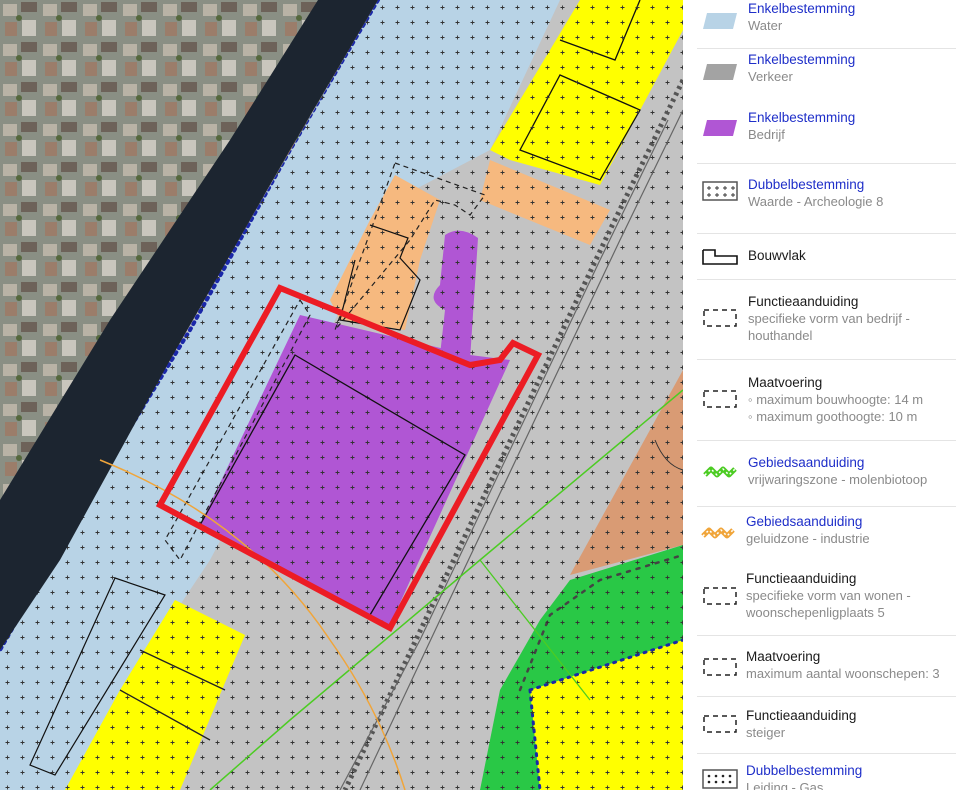  I want to click on legend-item-bouwvlak: Bouwvlak, so click(826, 257).